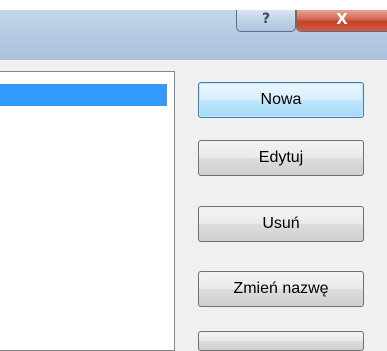 This screenshot has height=351, width=387. I want to click on rename-button: Zmień nazwę, so click(281, 289).